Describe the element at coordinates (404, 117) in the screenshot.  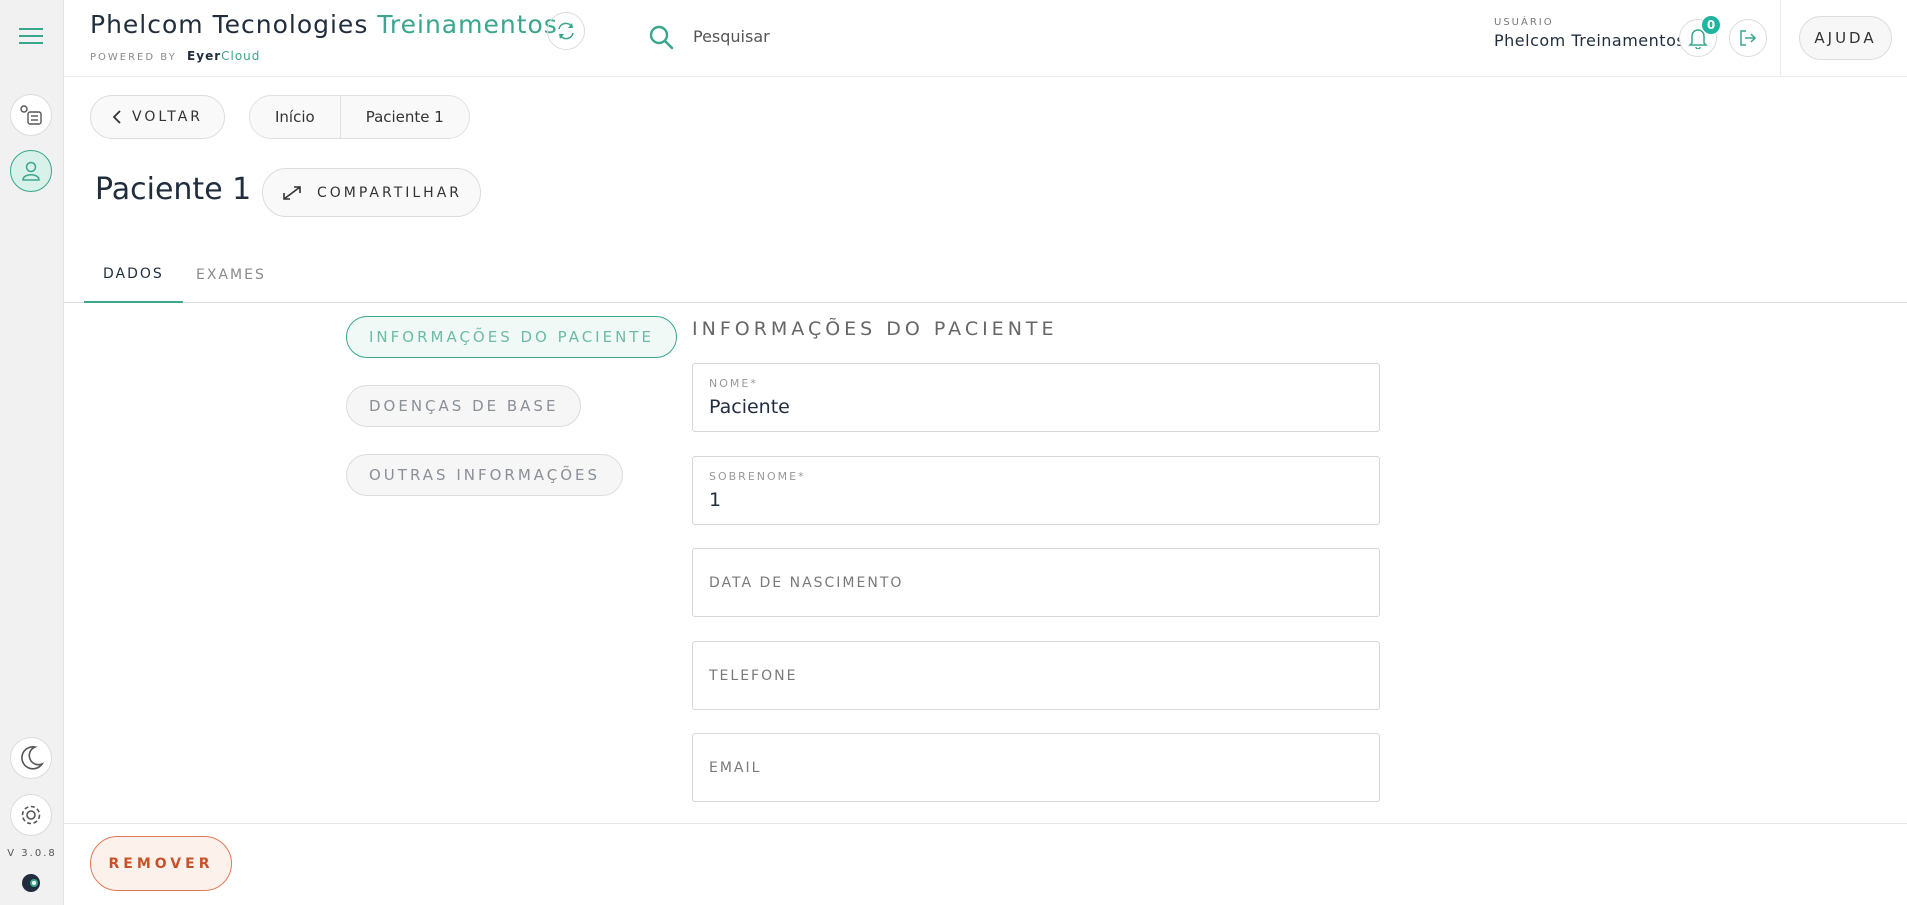
I see `breadcrumb-current: Paciente 1` at that location.